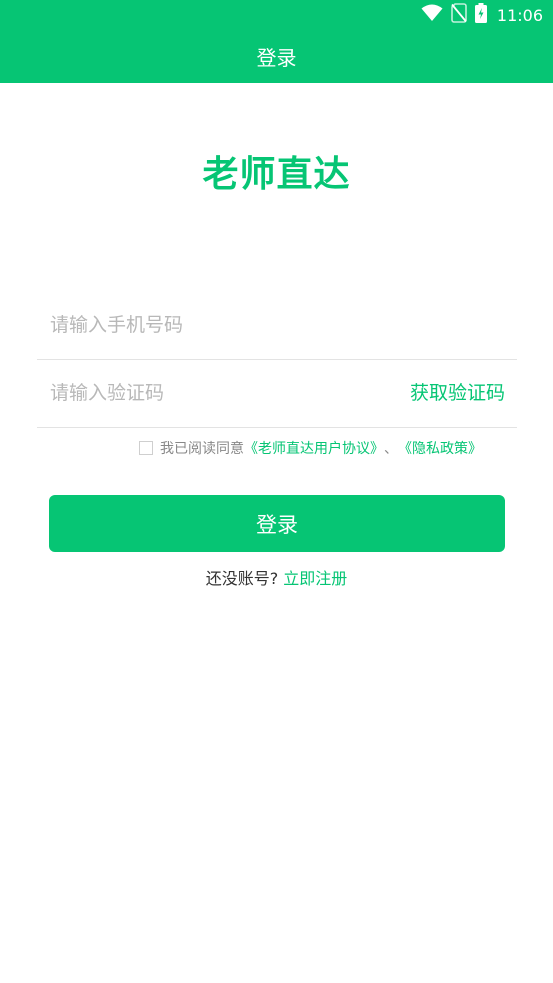 The height and width of the screenshot is (983, 553). What do you see at coordinates (276, 15) in the screenshot?
I see `status-bar: 11:06` at bounding box center [276, 15].